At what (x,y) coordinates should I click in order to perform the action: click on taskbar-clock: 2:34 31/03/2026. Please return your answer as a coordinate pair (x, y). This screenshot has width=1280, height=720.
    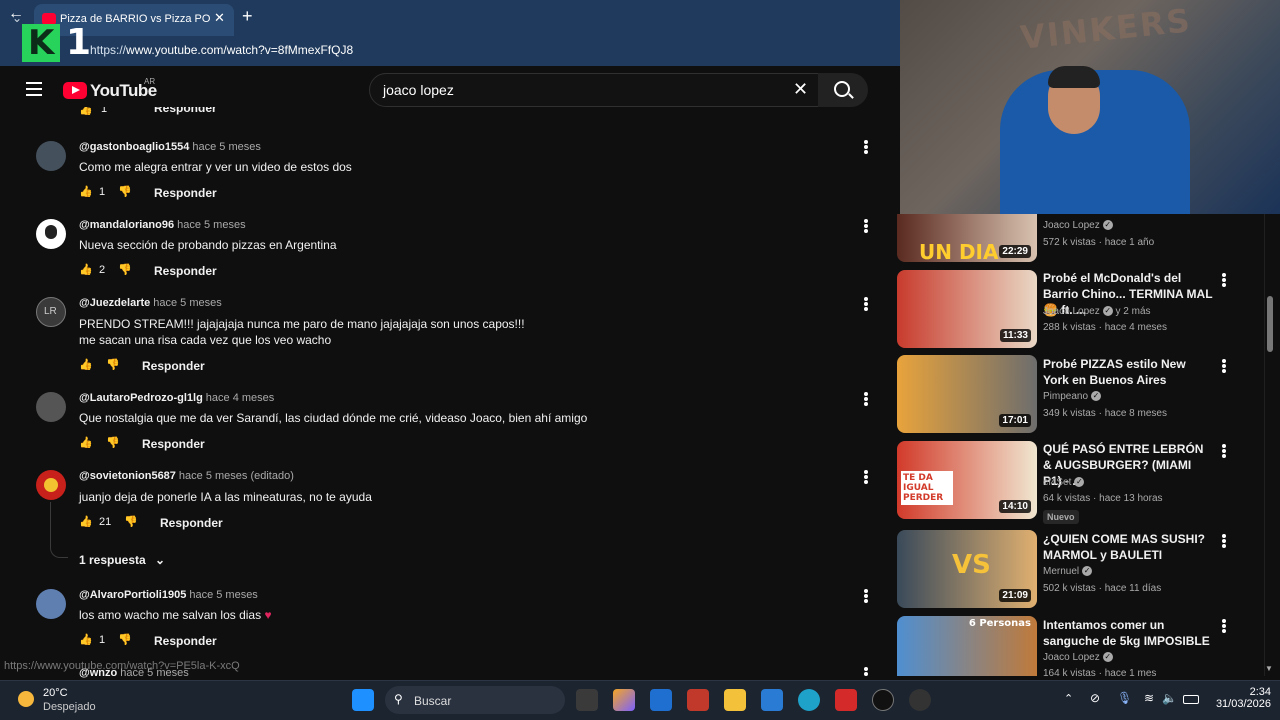
    Looking at the image, I should click on (1243, 698).